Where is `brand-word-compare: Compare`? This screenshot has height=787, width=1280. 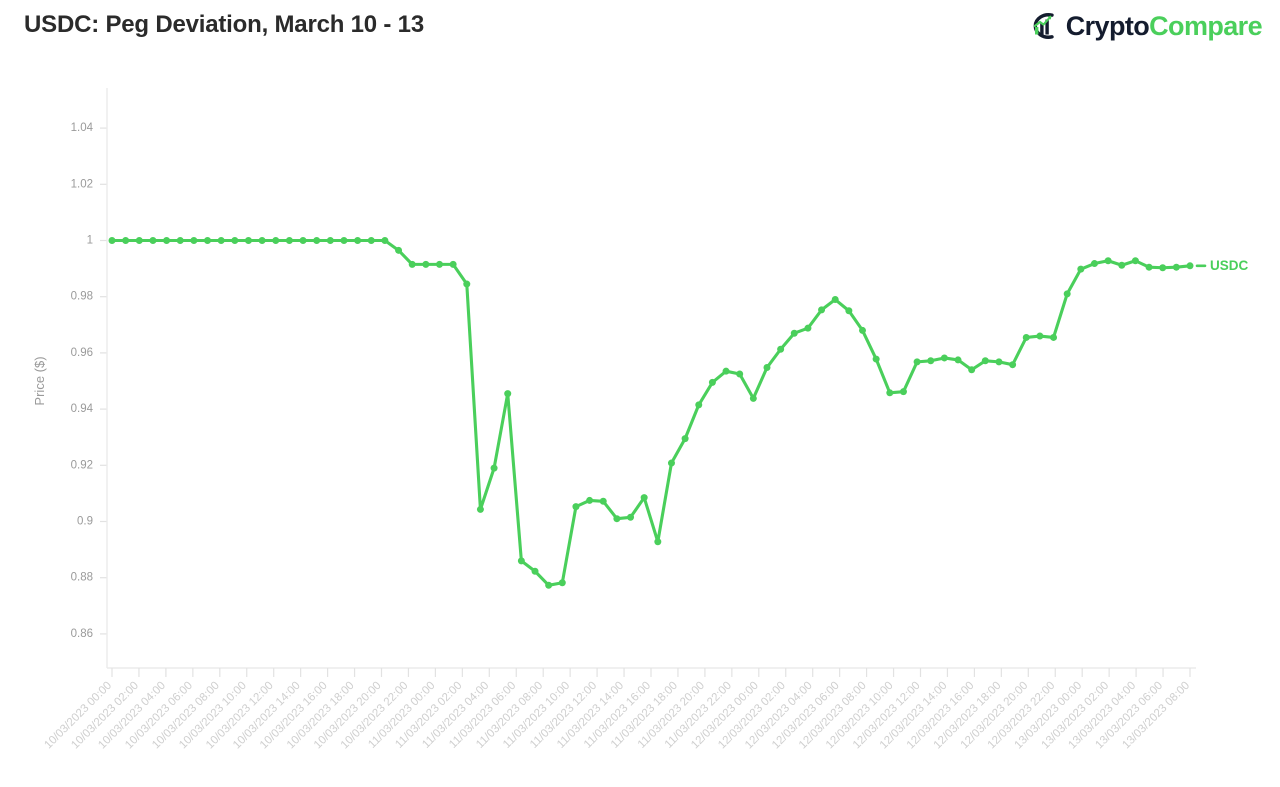
brand-word-compare: Compare is located at coordinates (1205, 25).